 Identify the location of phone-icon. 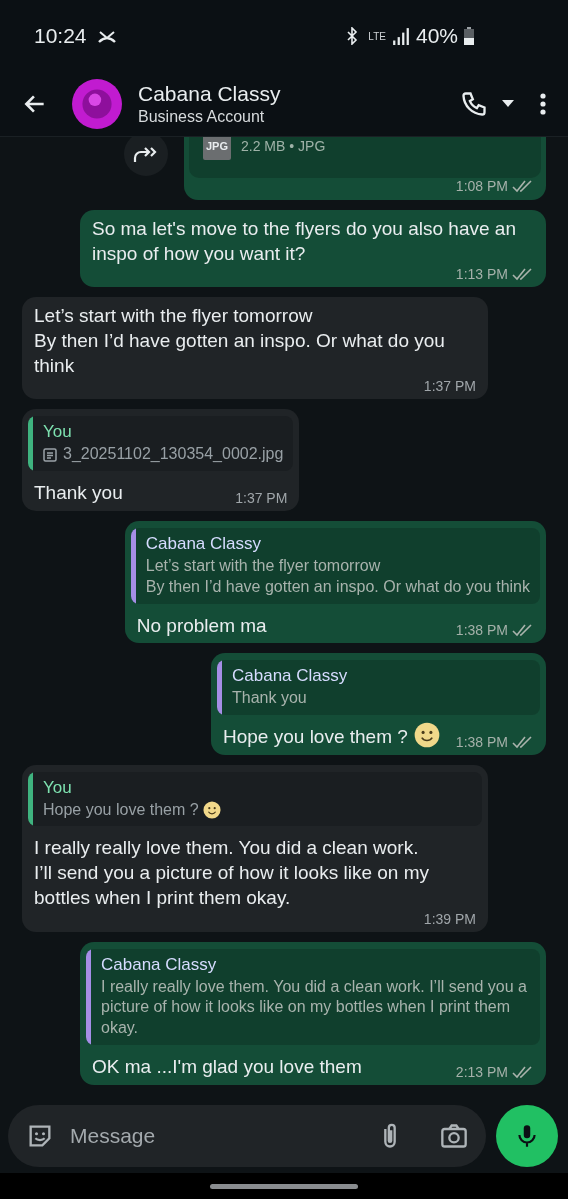
(474, 104).